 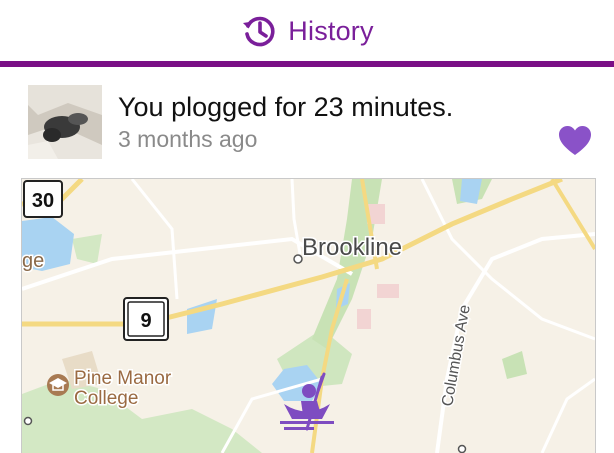 I want to click on heart-icon, so click(x=575, y=141).